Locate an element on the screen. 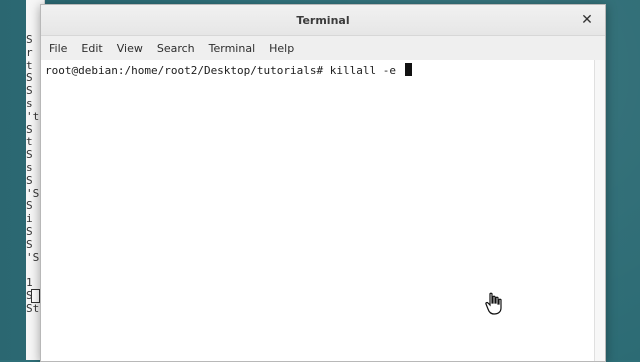 Image resolution: width=640 pixels, height=362 pixels. menu-file: File is located at coordinates (58, 48).